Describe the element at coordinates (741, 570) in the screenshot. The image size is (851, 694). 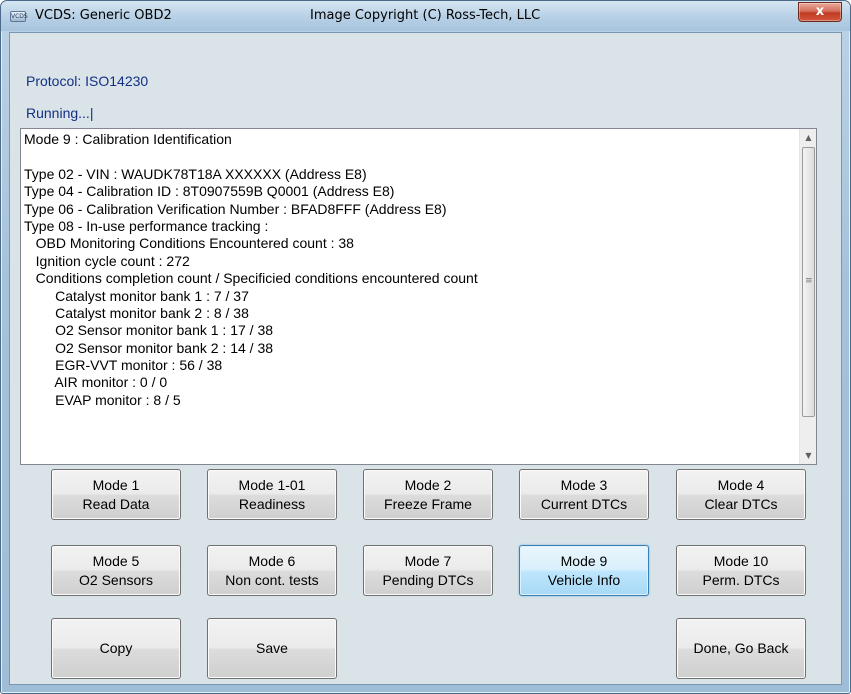
I see `mode10-perm-dtcs-button: Mode 10 Perm. DTCs` at that location.